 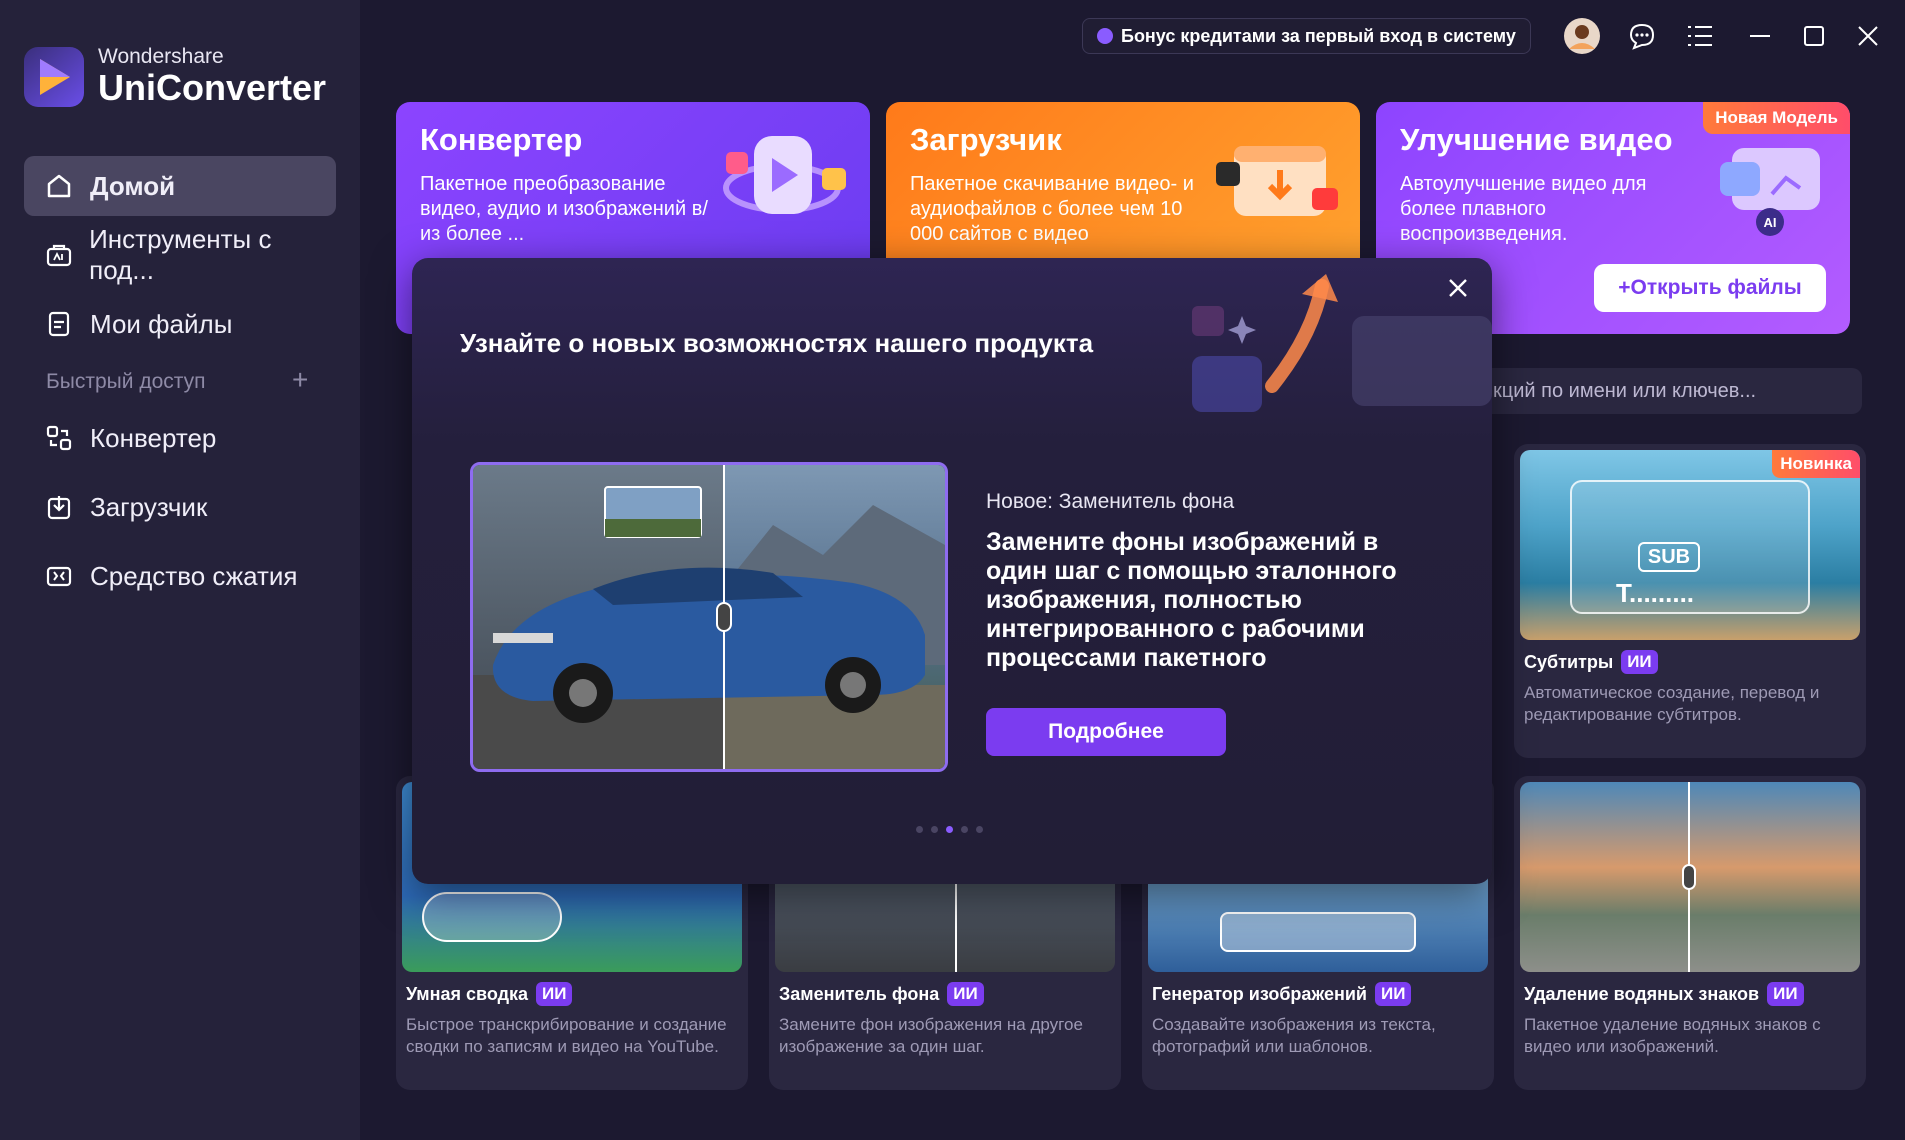 I want to click on sidebar-item-home: Домой, so click(x=180, y=186).